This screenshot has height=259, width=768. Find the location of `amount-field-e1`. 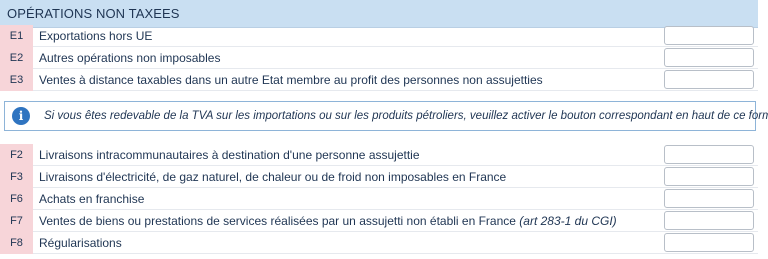

amount-field-e1 is located at coordinates (709, 35).